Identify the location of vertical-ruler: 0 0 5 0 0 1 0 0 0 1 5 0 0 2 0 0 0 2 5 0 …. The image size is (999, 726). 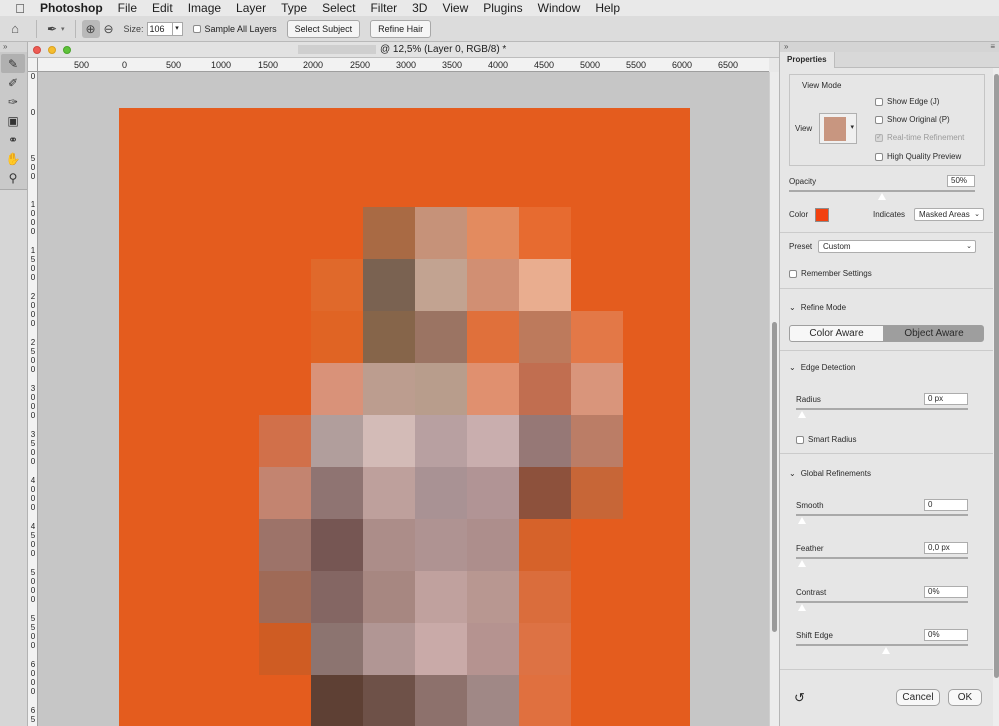
(33, 399).